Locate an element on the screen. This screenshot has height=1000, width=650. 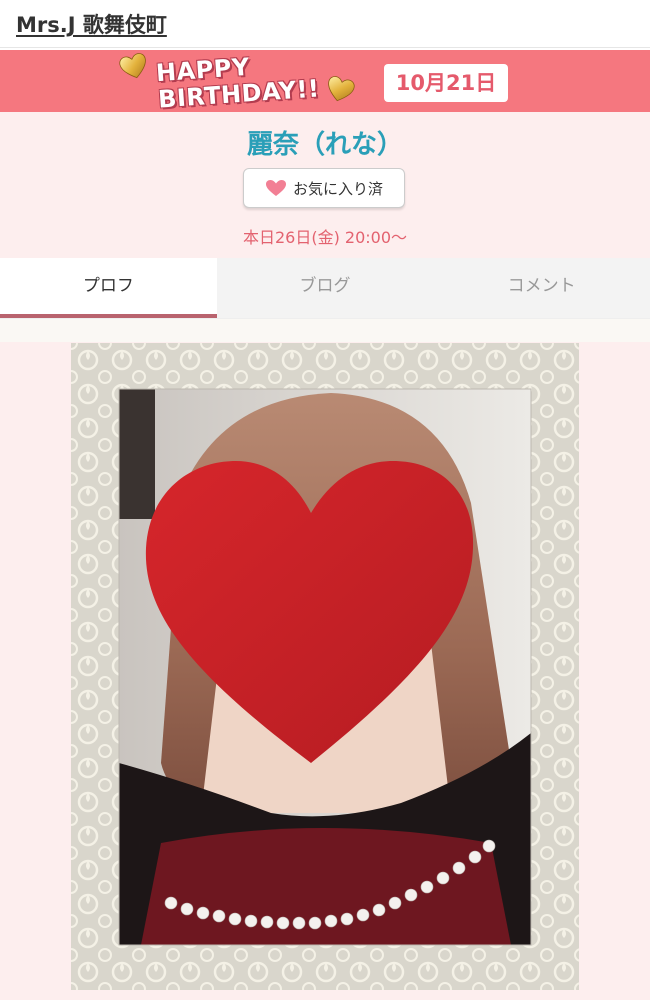
tab-profile: プロフ is located at coordinates (108, 288).